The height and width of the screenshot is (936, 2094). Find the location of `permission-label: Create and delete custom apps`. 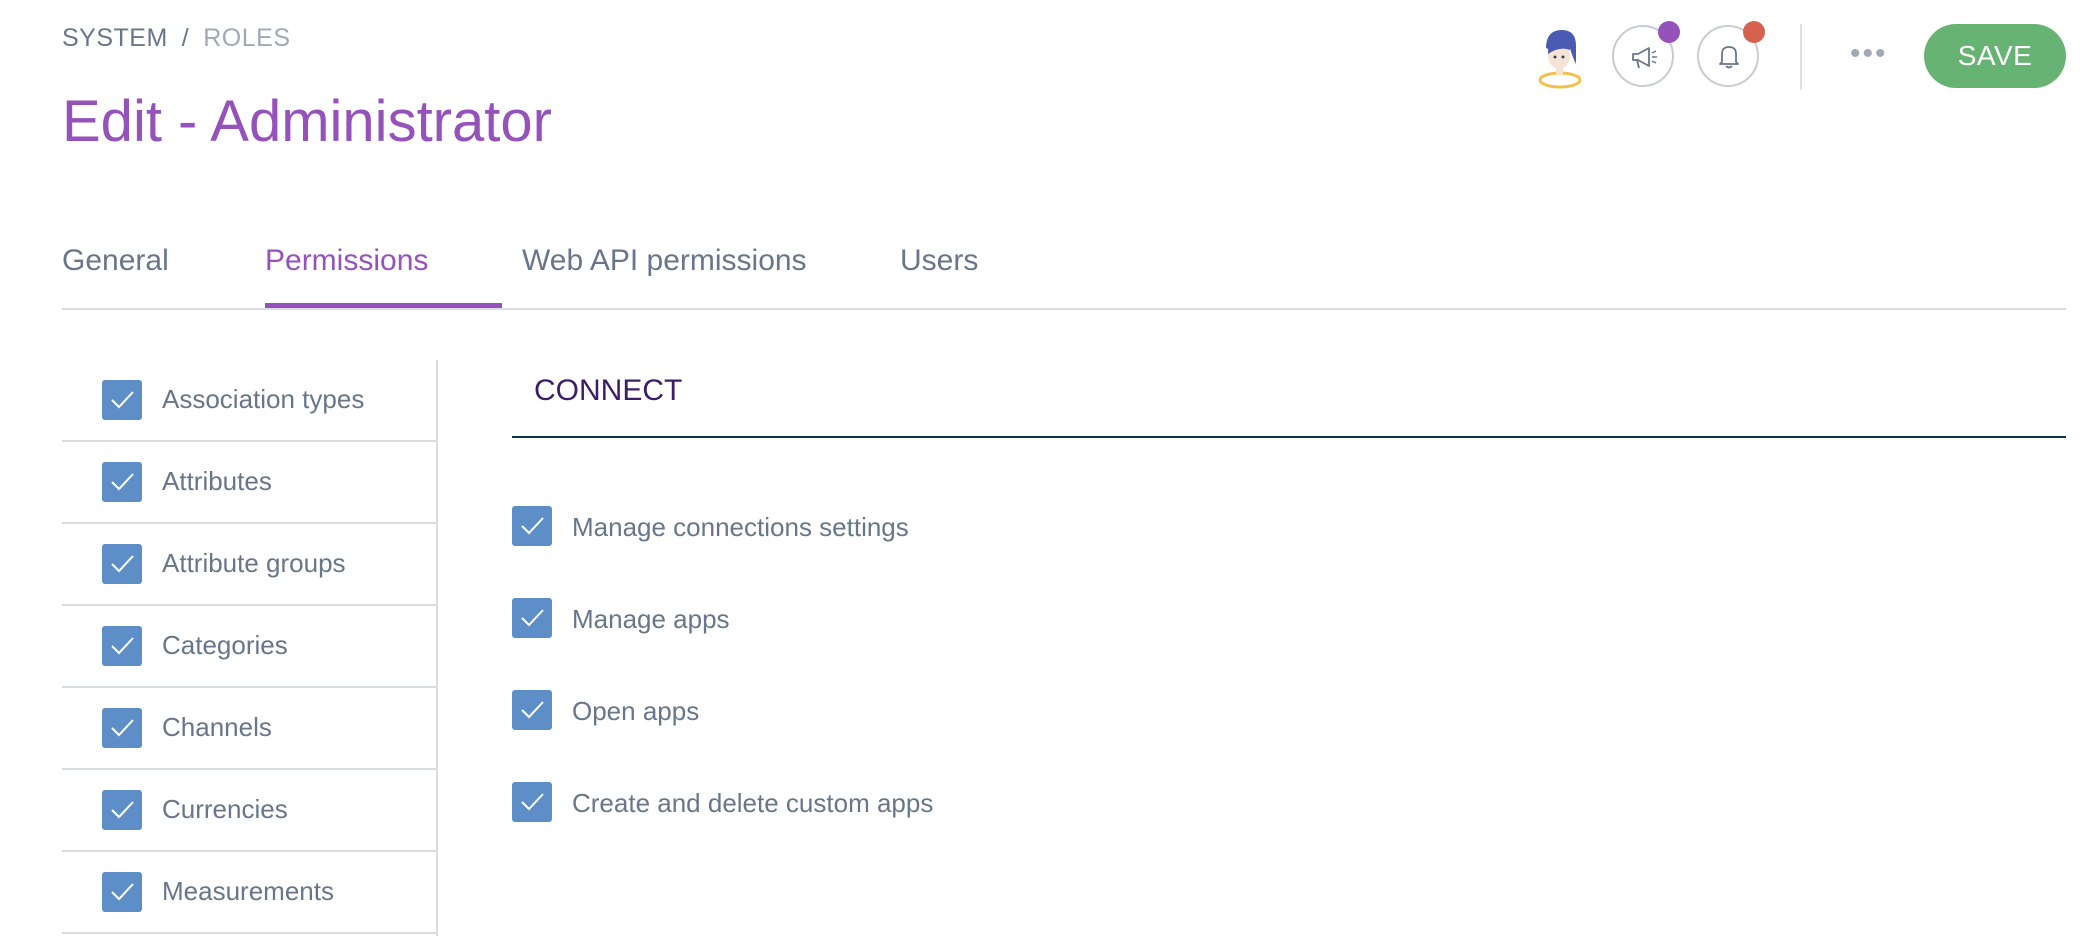

permission-label: Create and delete custom apps is located at coordinates (753, 803).